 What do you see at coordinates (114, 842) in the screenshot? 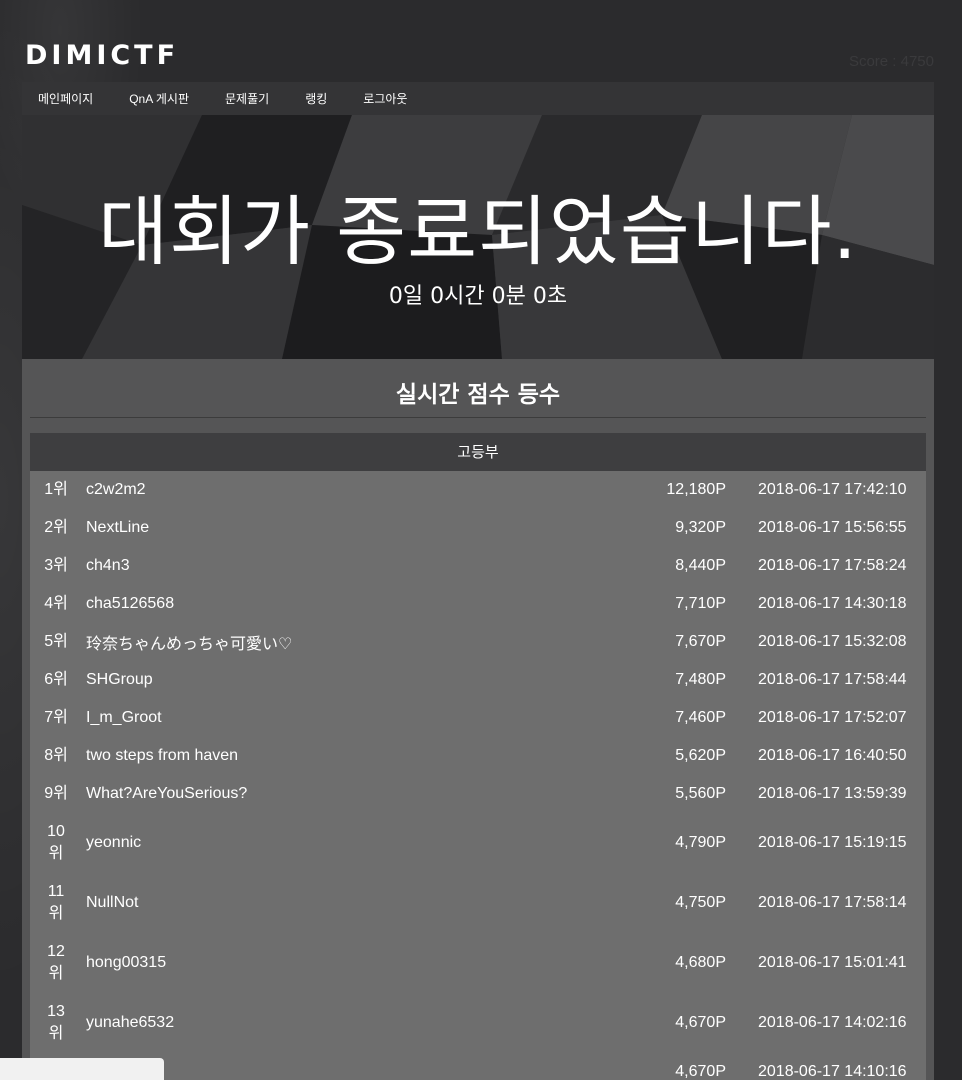
I see `name-cell: yeonnic` at bounding box center [114, 842].